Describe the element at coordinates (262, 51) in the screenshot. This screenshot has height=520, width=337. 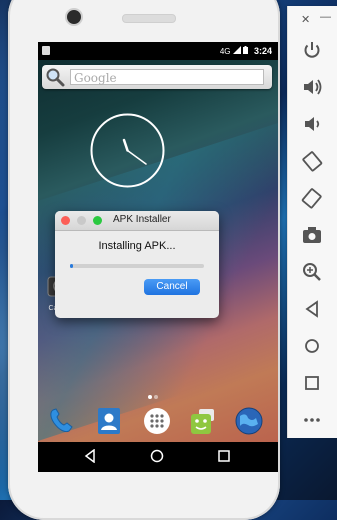
I see `status-time: 3:24` at that location.